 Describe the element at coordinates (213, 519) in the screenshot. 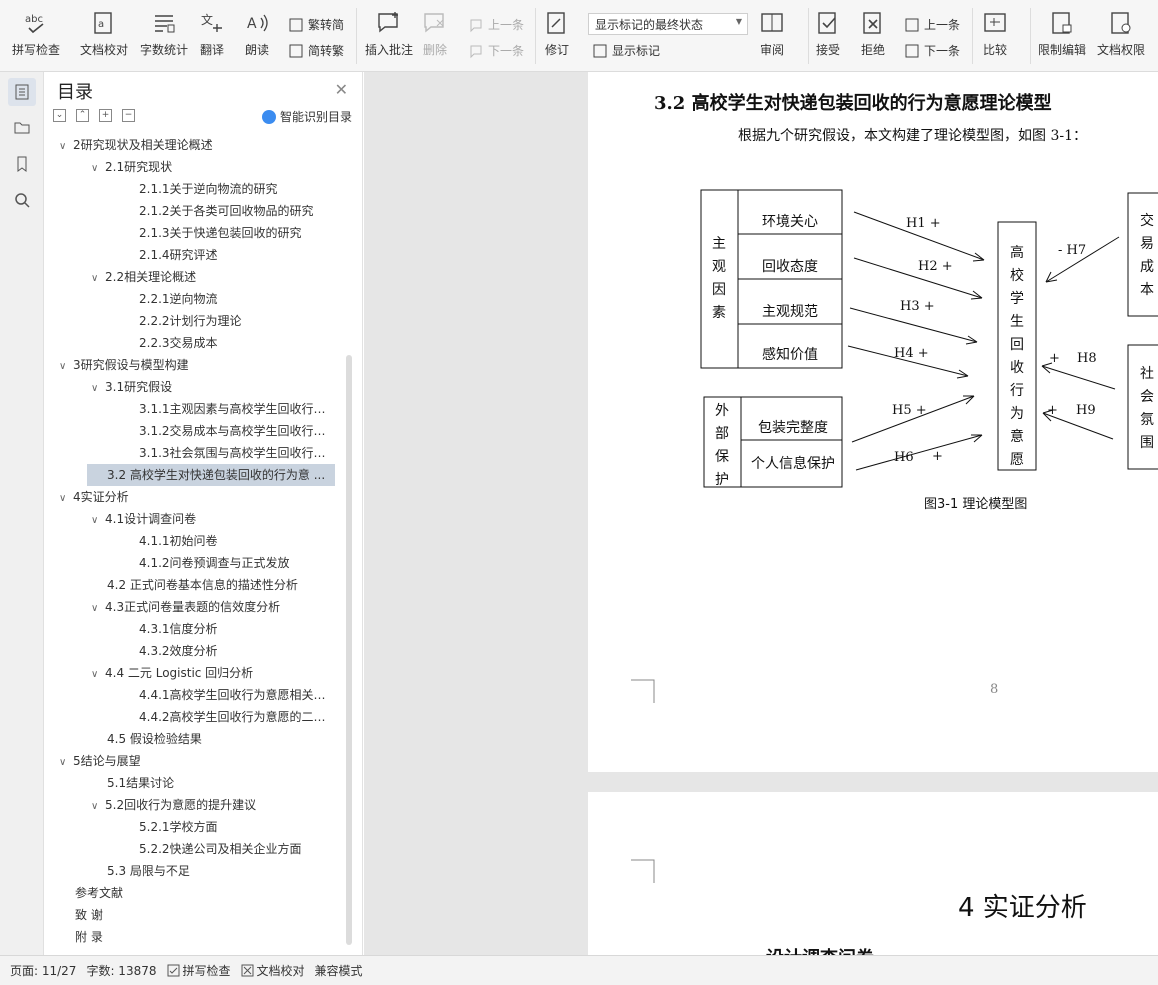

I see `toc-item: ∨ 4.1设计调查问卷` at that location.